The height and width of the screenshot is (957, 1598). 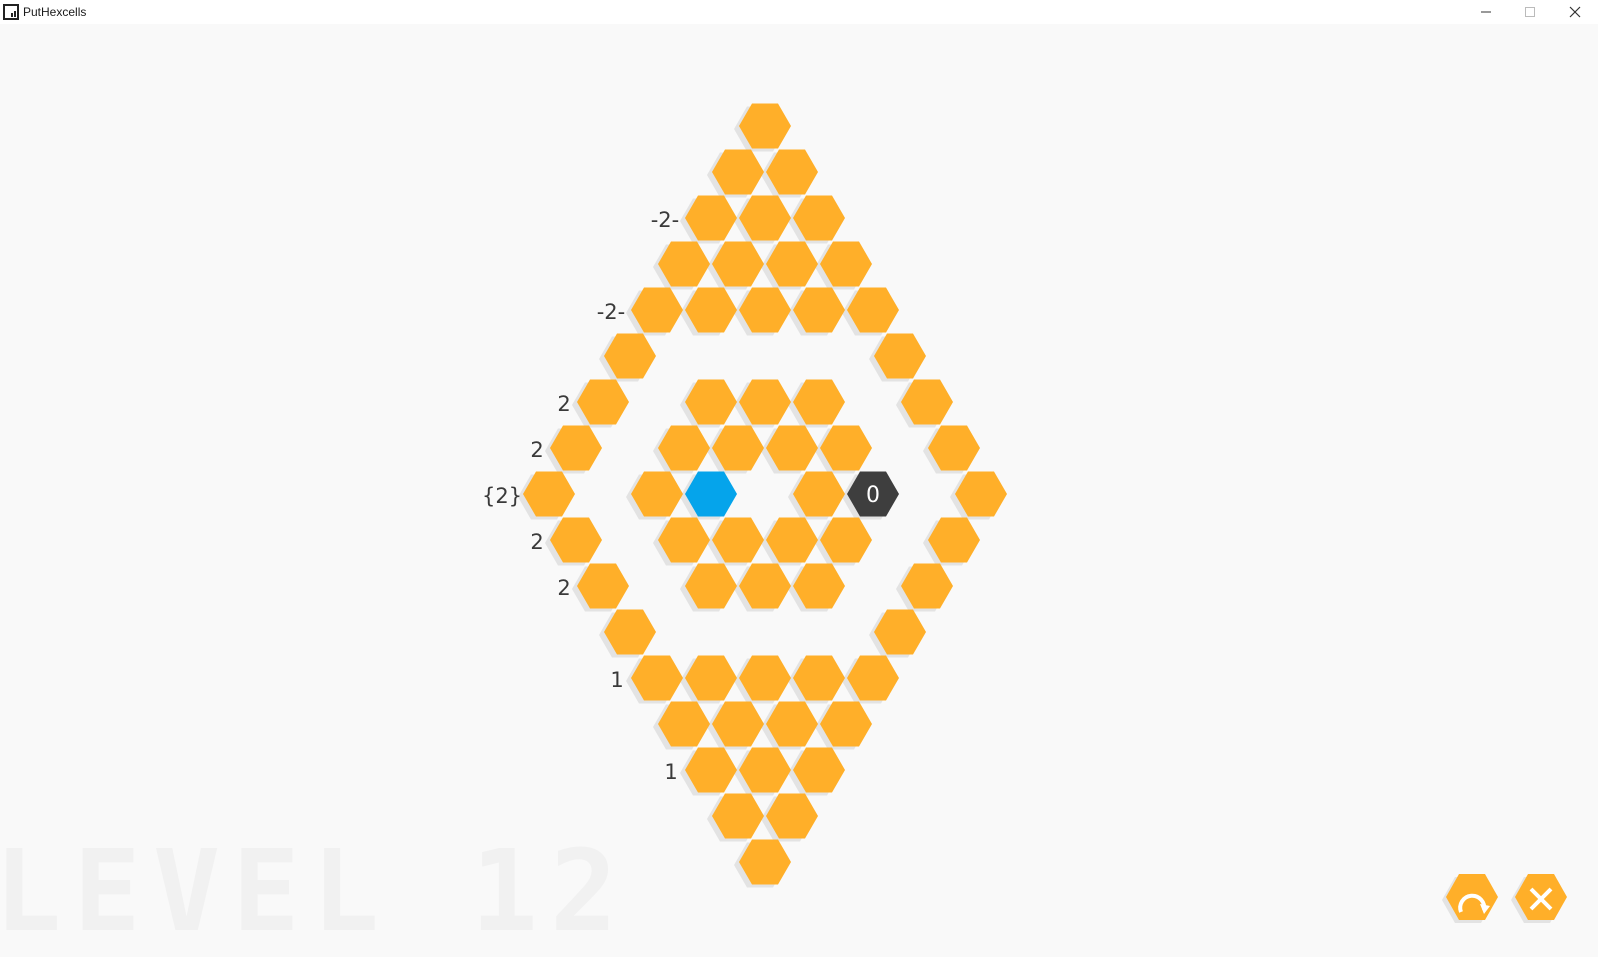 I want to click on app-icon, so click(x=11, y=12).